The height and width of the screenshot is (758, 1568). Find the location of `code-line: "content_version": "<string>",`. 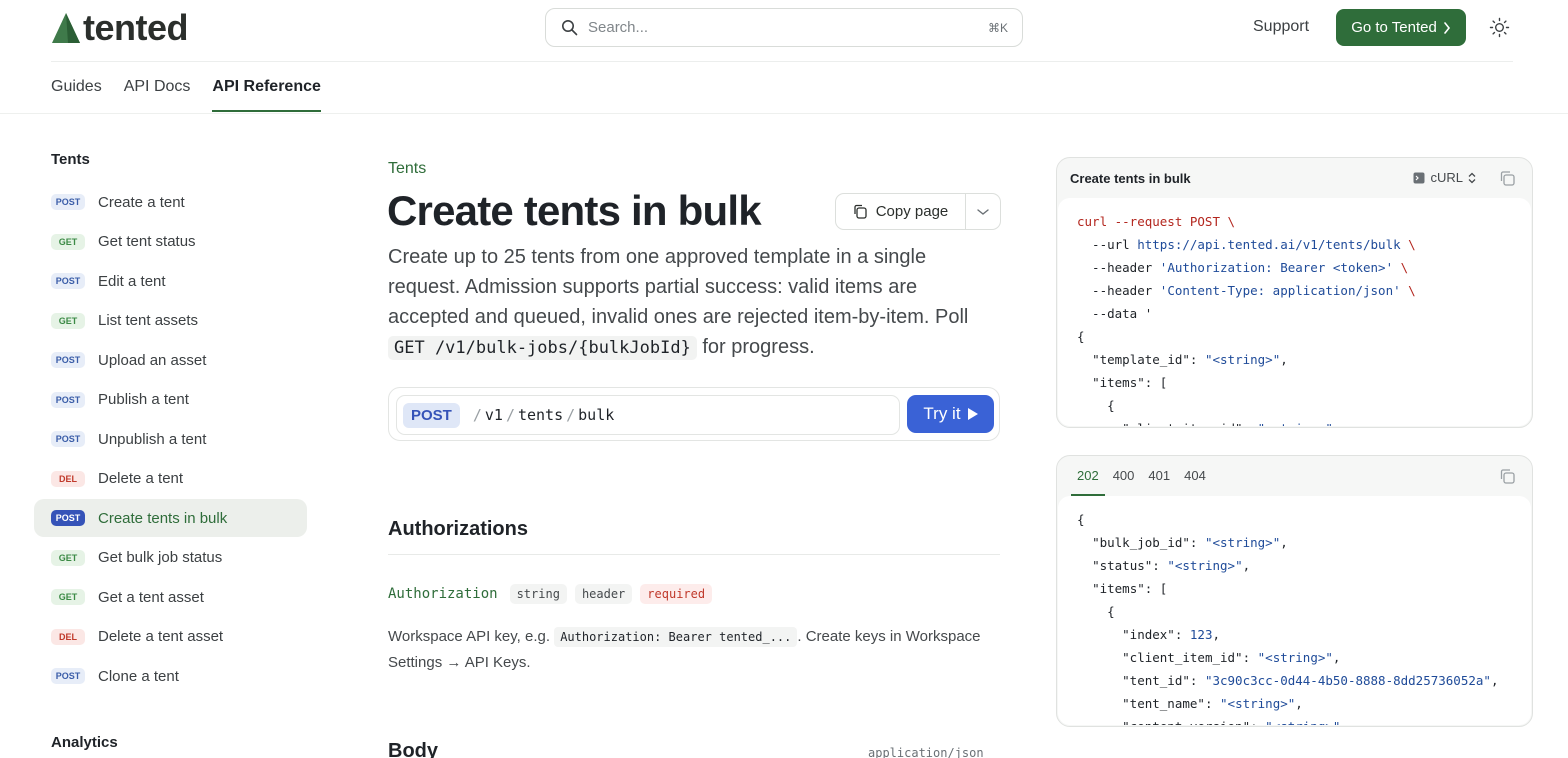

code-line: "content_version": "<string>", is located at coordinates (1304, 720).